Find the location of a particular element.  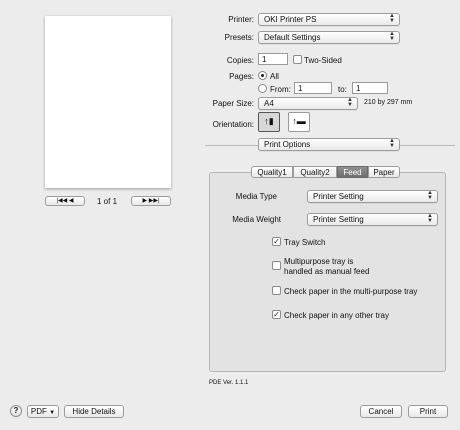

preview-first-prev-buttons: |◀◀ ◀ is located at coordinates (65, 201).